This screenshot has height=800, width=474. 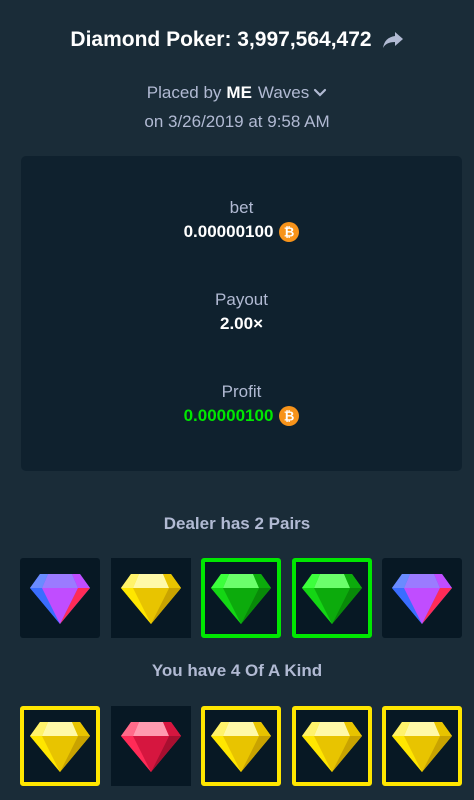 I want to click on bet-stat: bet 0.00000100 ₿, so click(x=241, y=220).